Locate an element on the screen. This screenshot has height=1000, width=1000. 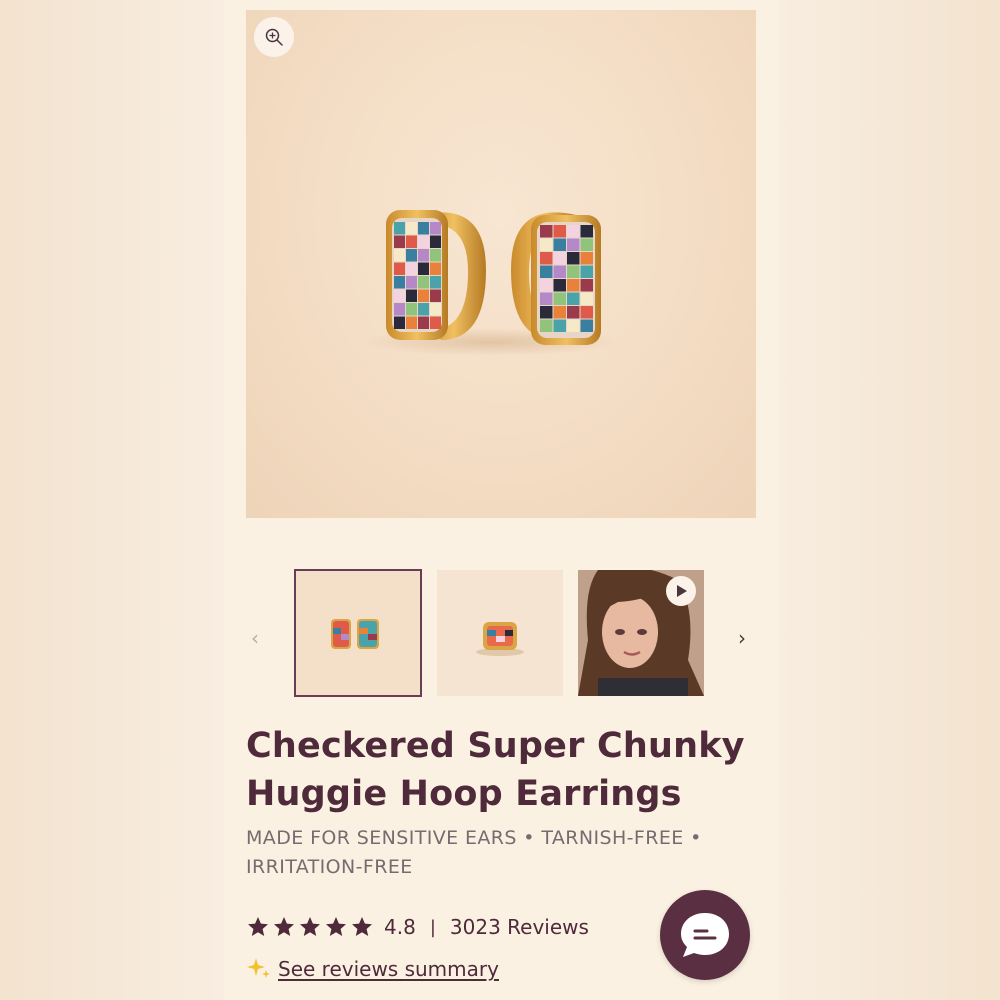
rating-summary: 4.8 | 3023 Reviews is located at coordinates (417, 927).